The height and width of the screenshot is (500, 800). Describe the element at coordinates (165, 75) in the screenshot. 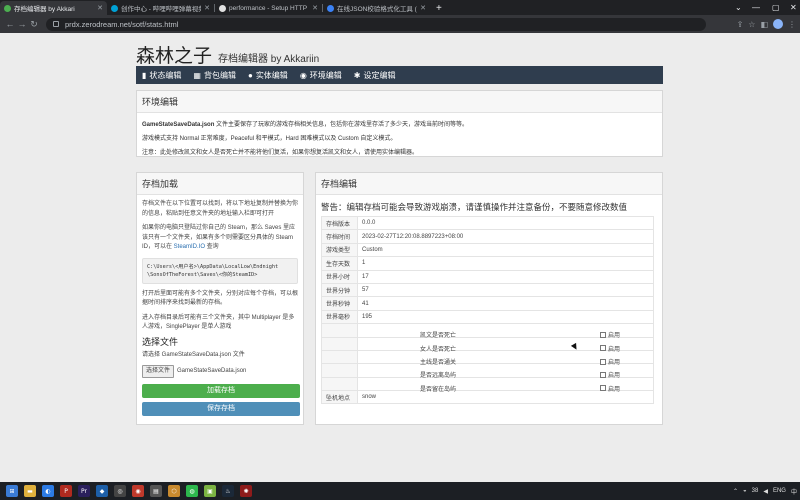

I see `nav-label: 状态编辑` at that location.